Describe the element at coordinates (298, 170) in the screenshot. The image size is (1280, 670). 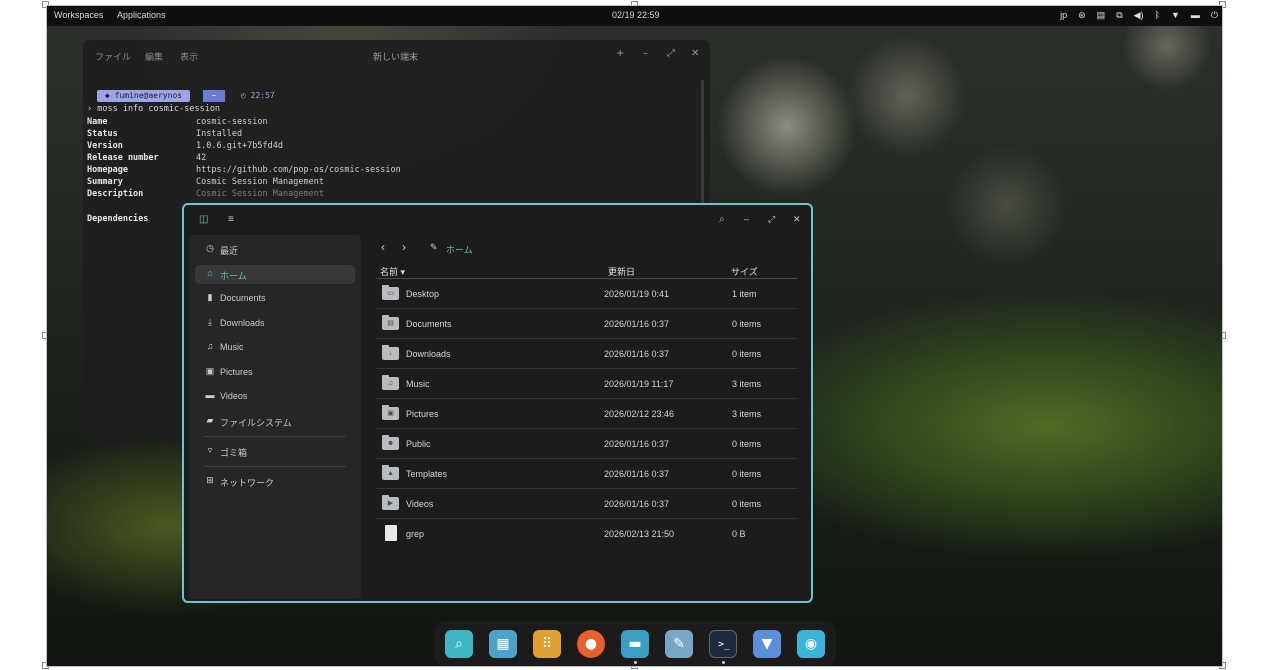
I see `info-value: https://github.com/pop-os/cosmic-session` at that location.